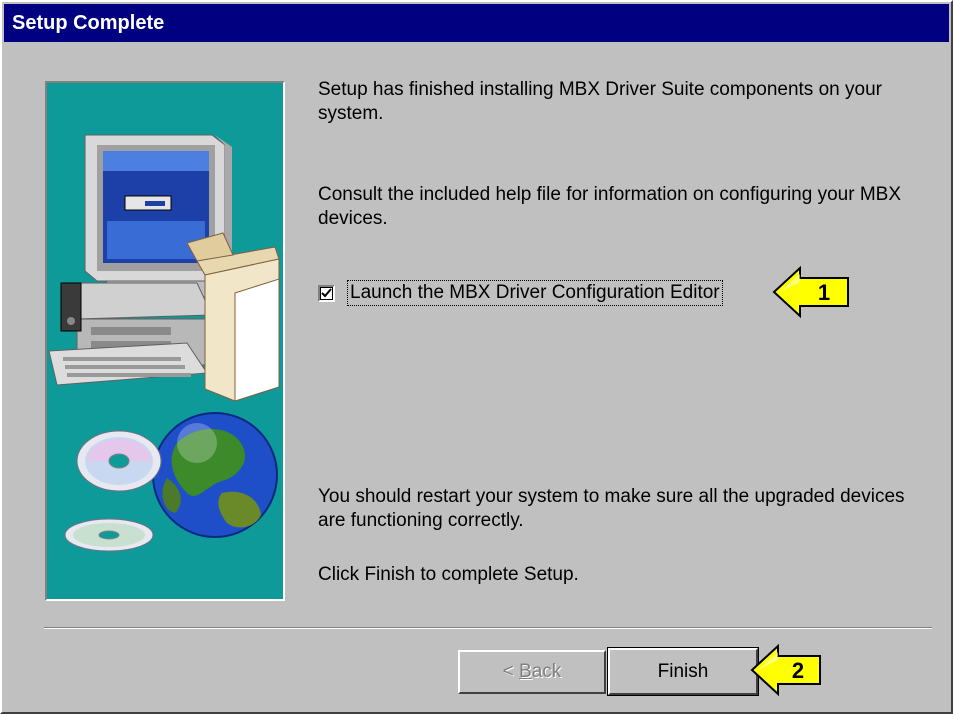  I want to click on left-arrow-callout-icon: 2, so click(785, 670).